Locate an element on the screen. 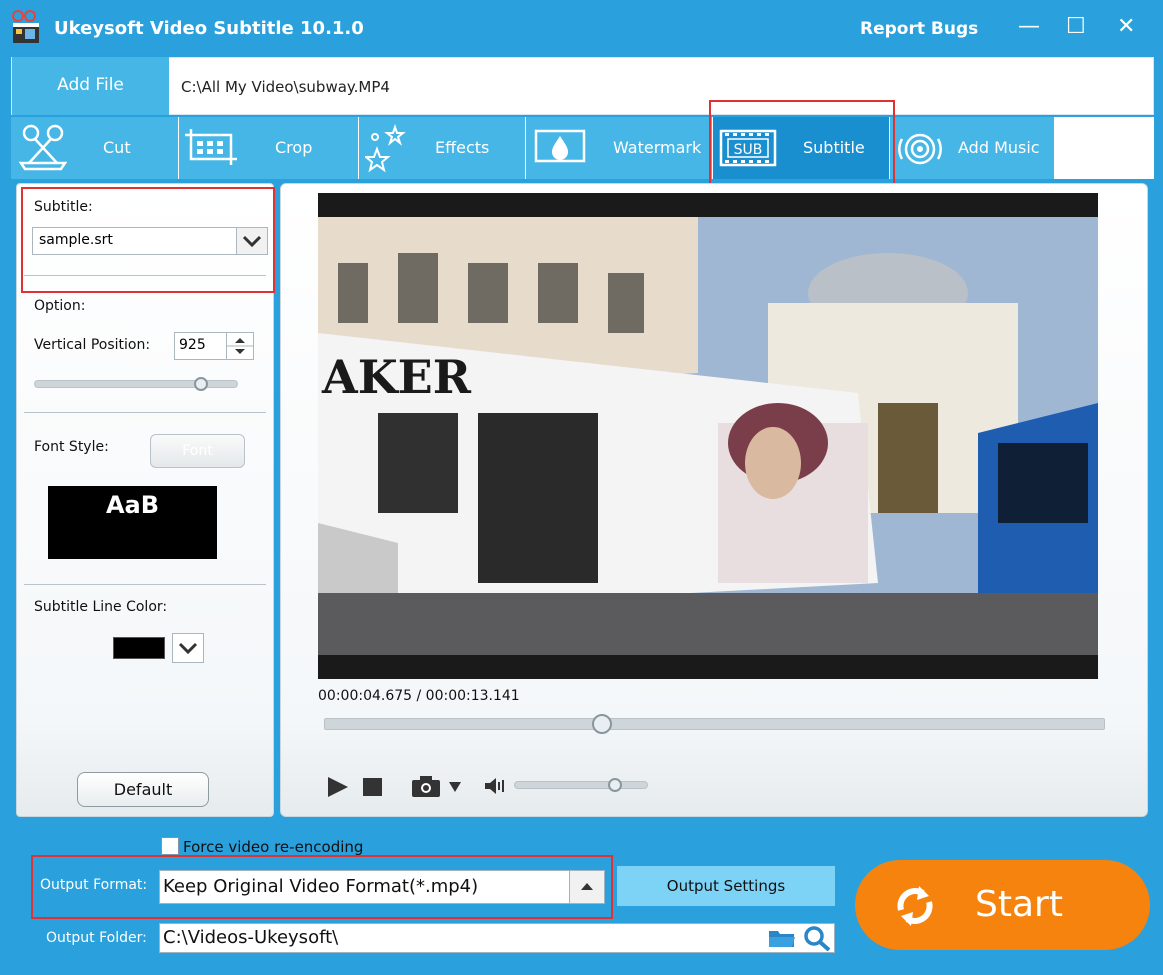  output-folder-field: C:\Videos-Ukeysoft\ is located at coordinates (497, 938).